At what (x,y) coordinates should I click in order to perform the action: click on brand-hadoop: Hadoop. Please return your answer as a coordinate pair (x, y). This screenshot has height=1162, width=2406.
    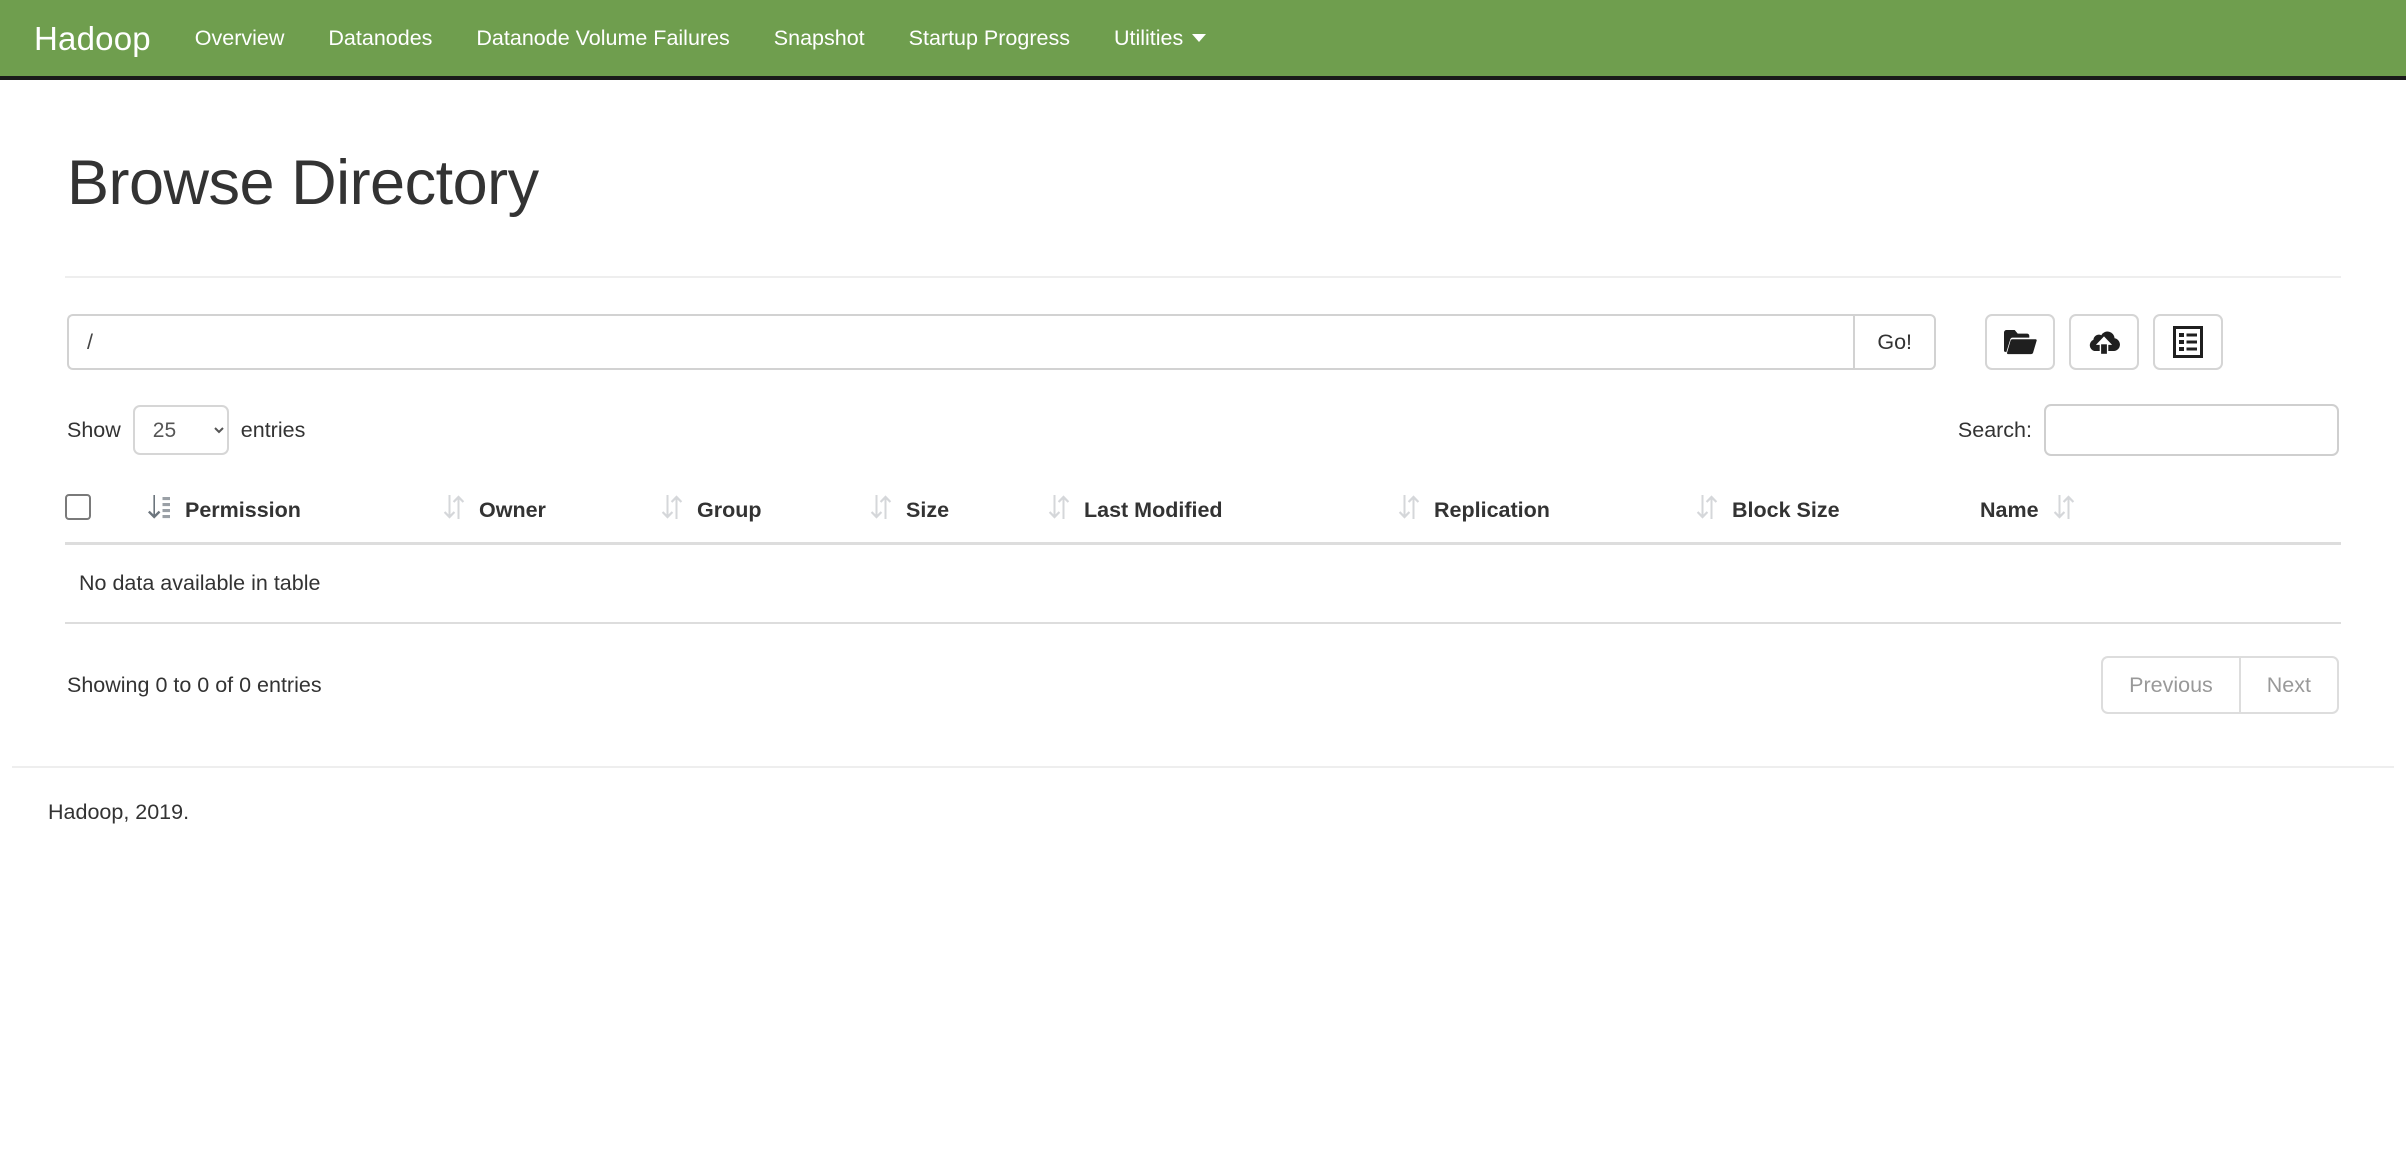
    Looking at the image, I should click on (86, 38).